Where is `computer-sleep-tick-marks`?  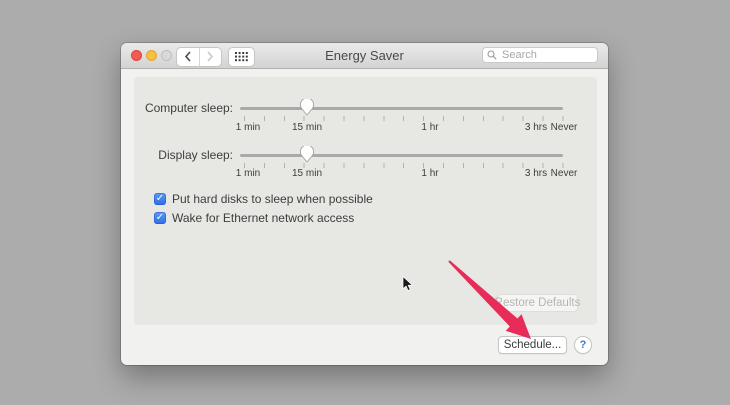 computer-sleep-tick-marks is located at coordinates (405, 118).